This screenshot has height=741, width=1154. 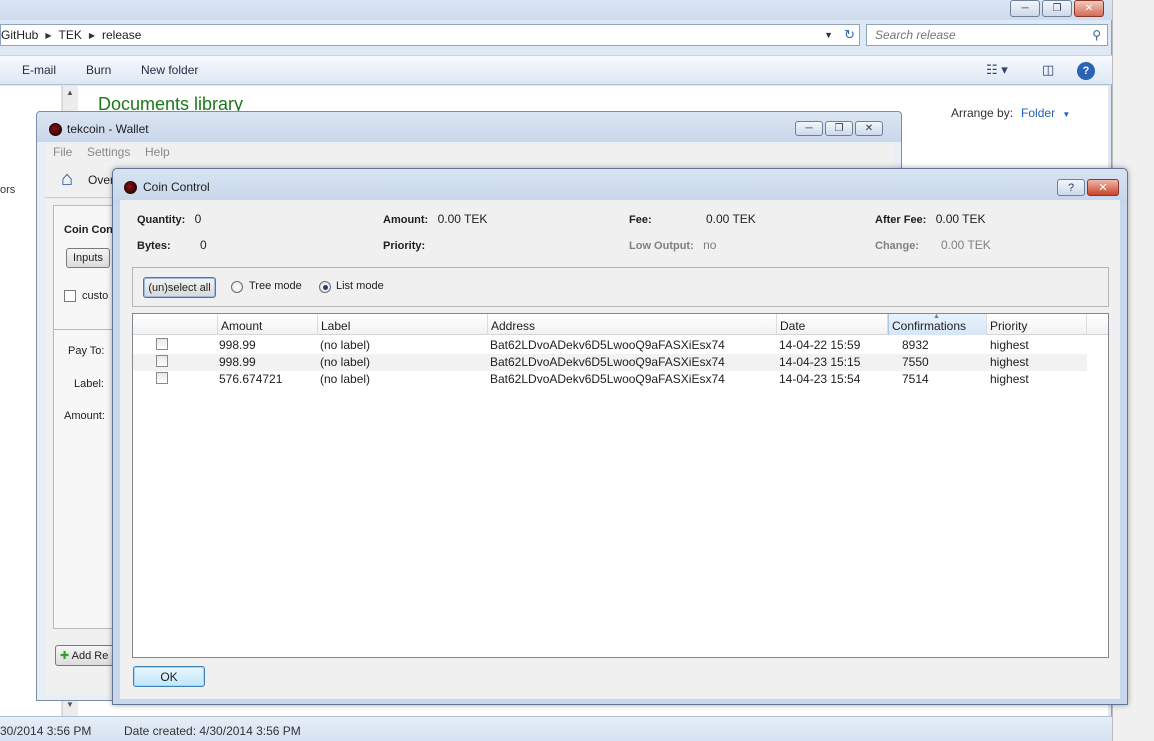 What do you see at coordinates (915, 345) in the screenshot?
I see `cell-confirmations: 8932` at bounding box center [915, 345].